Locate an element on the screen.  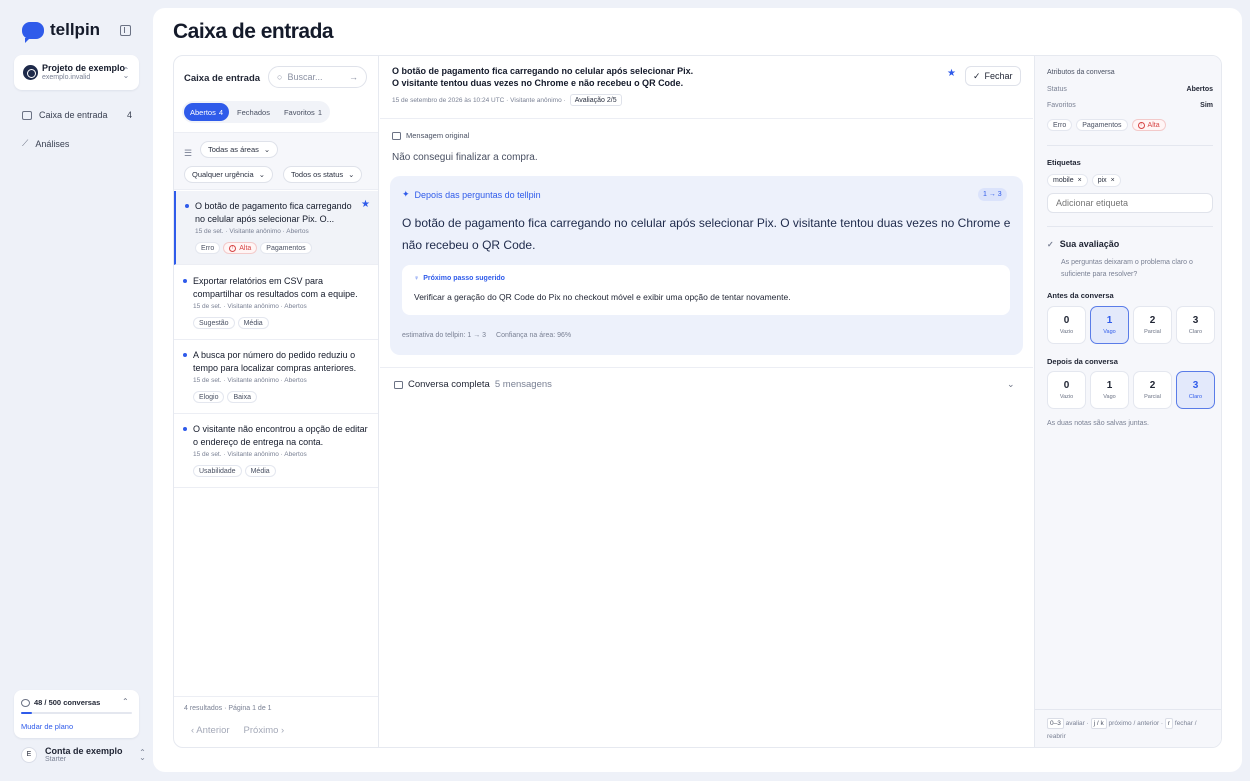
project-switcher: Projeto de exemplo exemplo.invalid ⌃ ⌄ is located at coordinates (76, 72).